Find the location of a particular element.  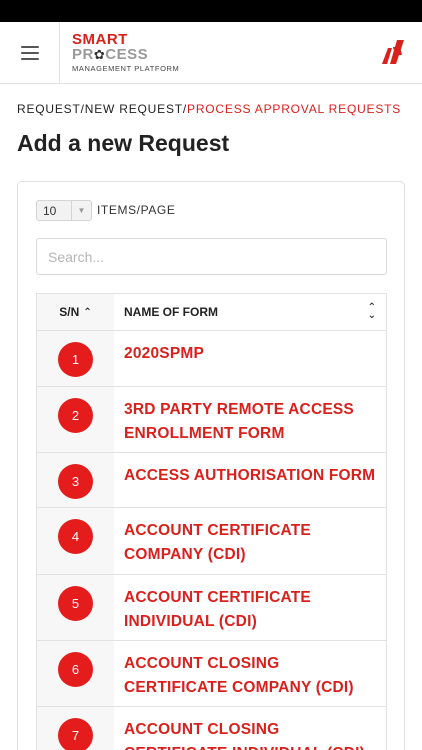

brand-line1: SMART is located at coordinates (100, 39).